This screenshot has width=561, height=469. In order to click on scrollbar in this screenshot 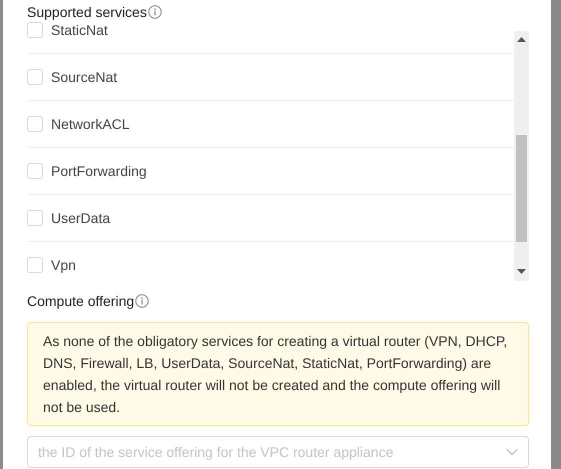, I will do `click(521, 156)`.